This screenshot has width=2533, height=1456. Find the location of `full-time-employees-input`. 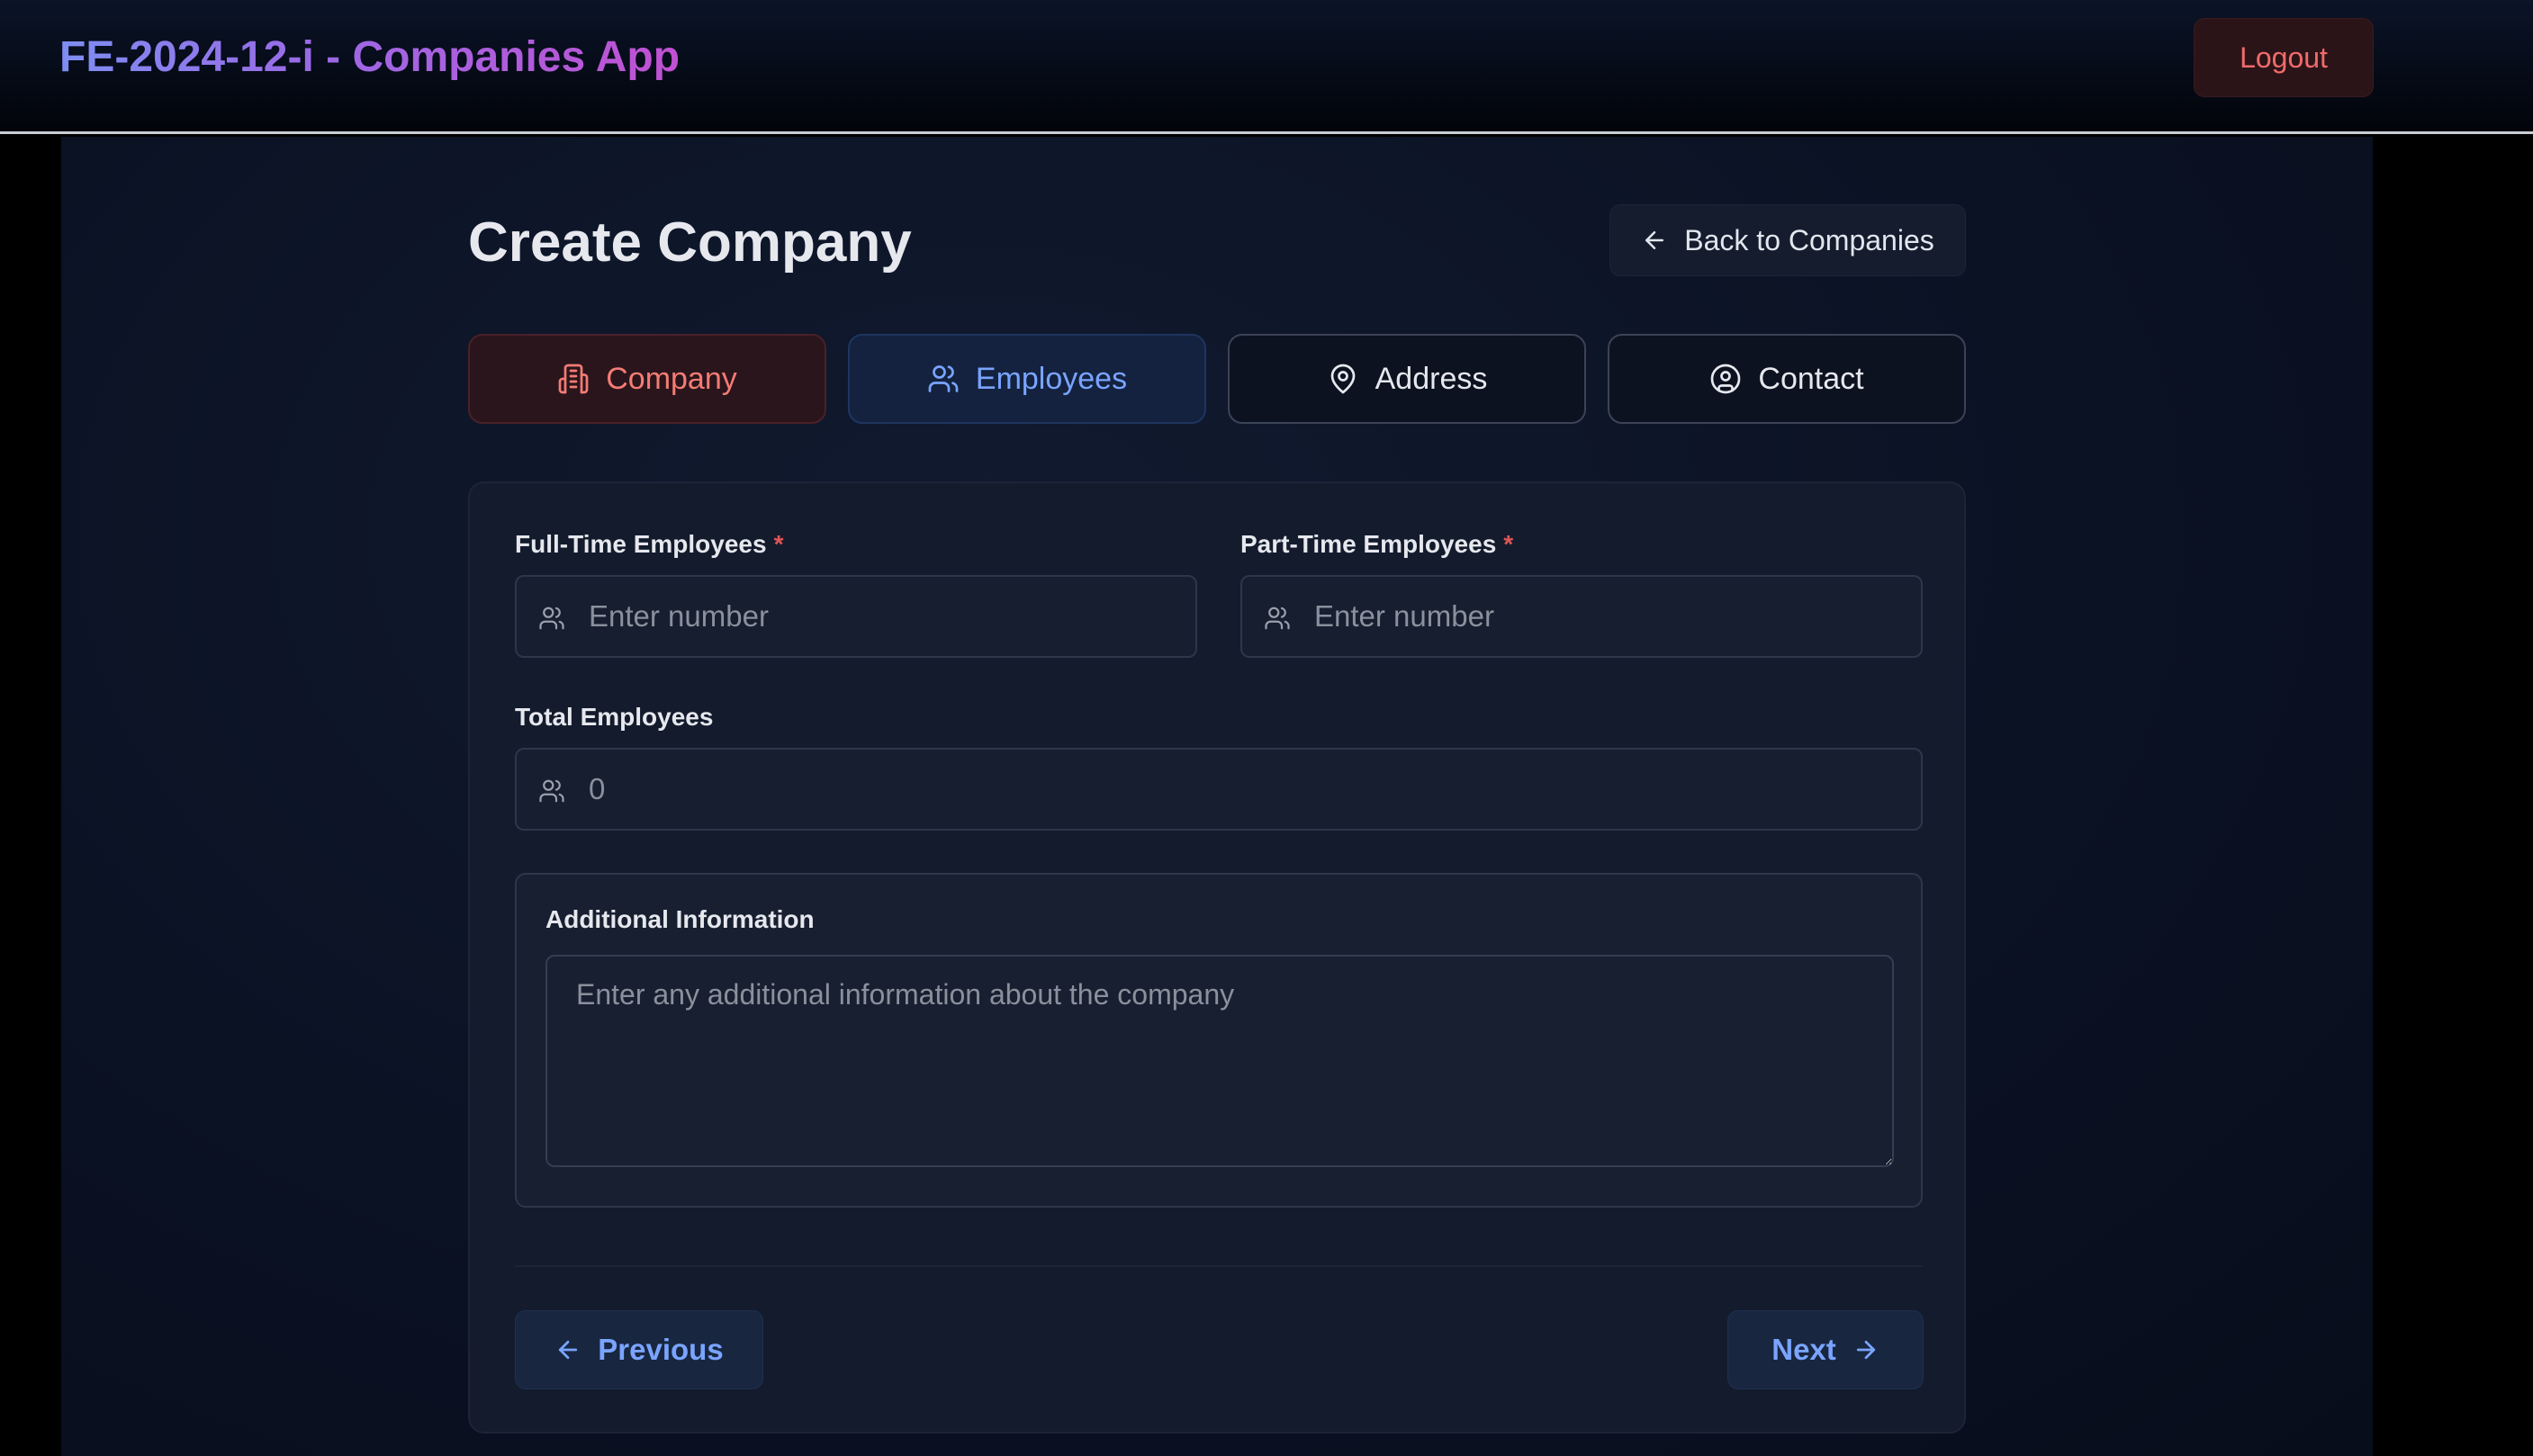

full-time-employees-input is located at coordinates (883, 616).